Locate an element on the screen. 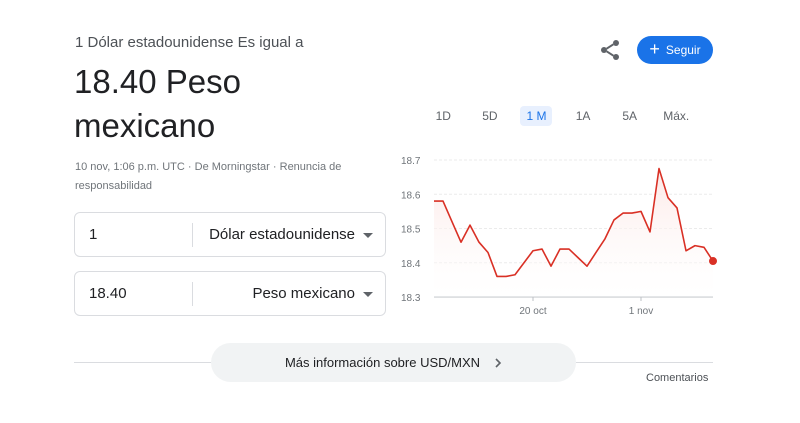 The width and height of the screenshot is (800, 423). more-info-button: Más información sobre USD/MXN is located at coordinates (393, 362).